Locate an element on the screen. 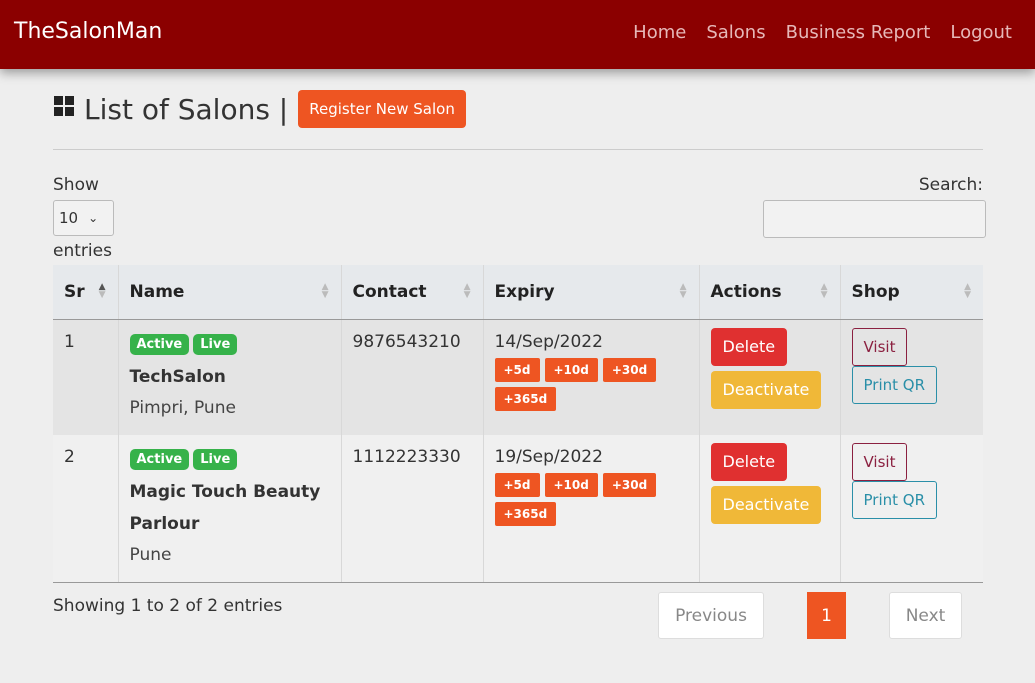  column-header-sr: Sr ▲ ▼ is located at coordinates (85, 292).